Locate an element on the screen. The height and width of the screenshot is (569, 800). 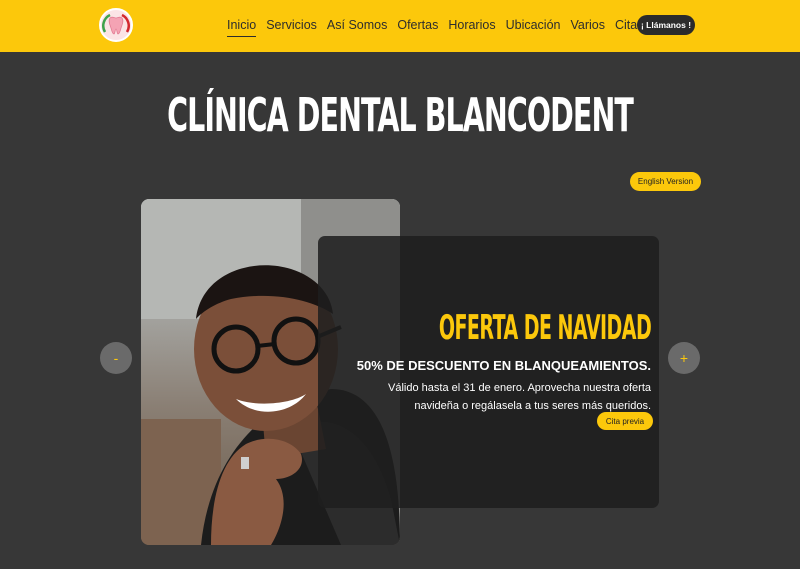
nav-item-ofertas: Ofertas is located at coordinates (417, 26).